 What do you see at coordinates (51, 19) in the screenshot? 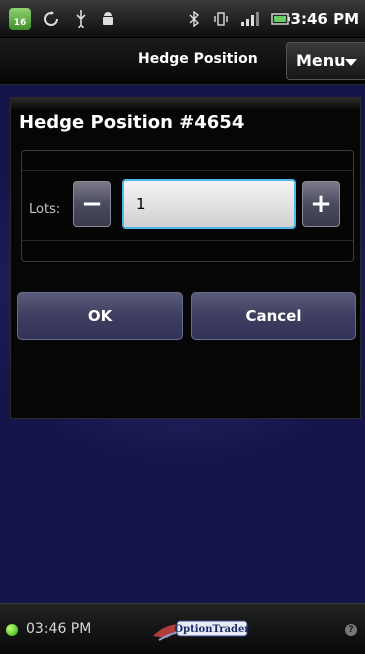
I see `sync-icon` at bounding box center [51, 19].